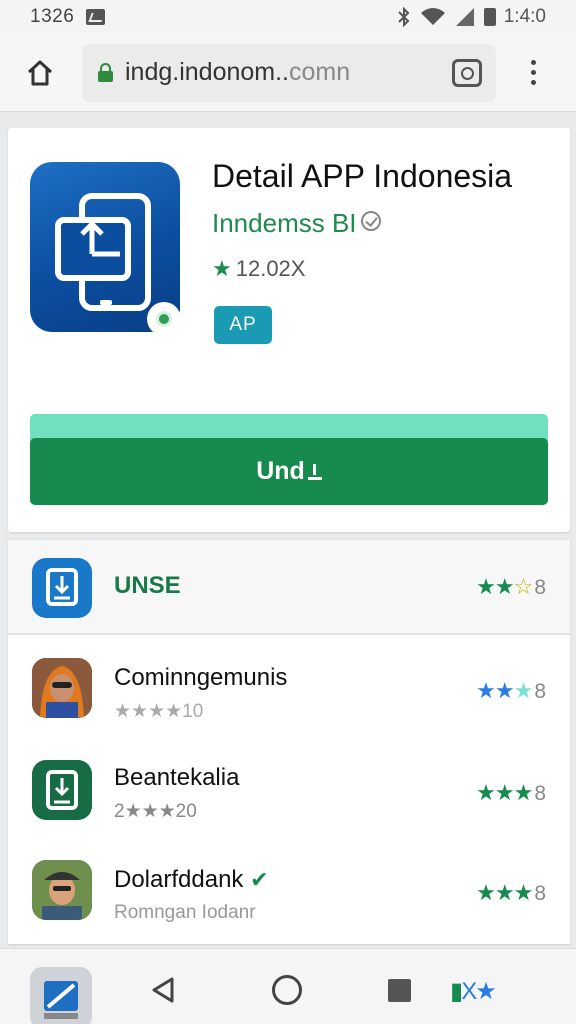 Image resolution: width=576 pixels, height=1024 pixels. What do you see at coordinates (155, 811) in the screenshot?
I see `list-item-sub: 2★★★20` at bounding box center [155, 811].